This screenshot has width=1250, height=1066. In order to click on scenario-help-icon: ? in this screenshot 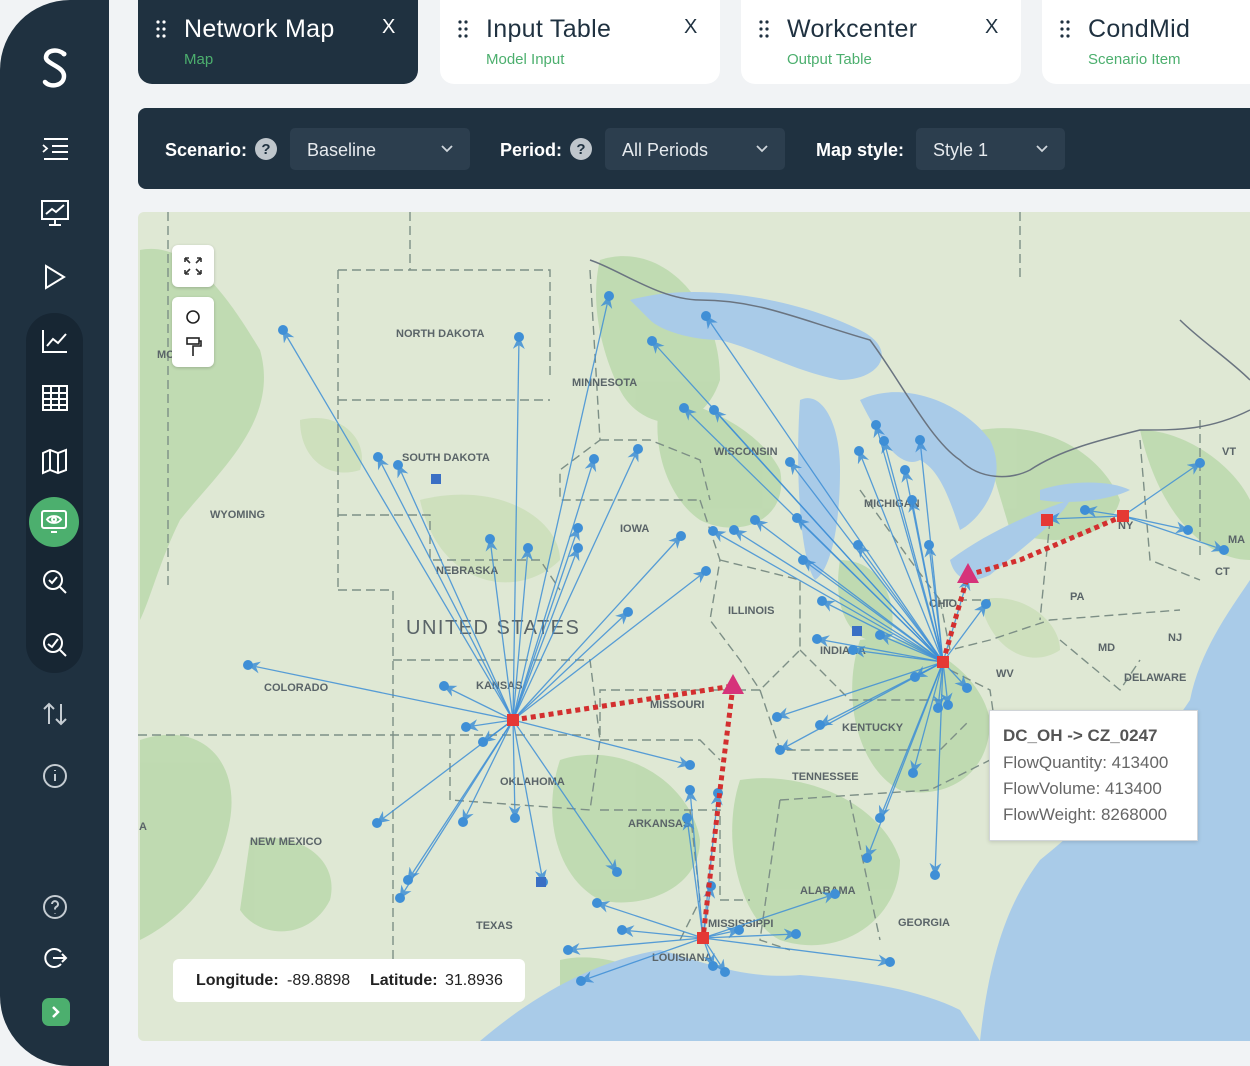, I will do `click(266, 149)`.